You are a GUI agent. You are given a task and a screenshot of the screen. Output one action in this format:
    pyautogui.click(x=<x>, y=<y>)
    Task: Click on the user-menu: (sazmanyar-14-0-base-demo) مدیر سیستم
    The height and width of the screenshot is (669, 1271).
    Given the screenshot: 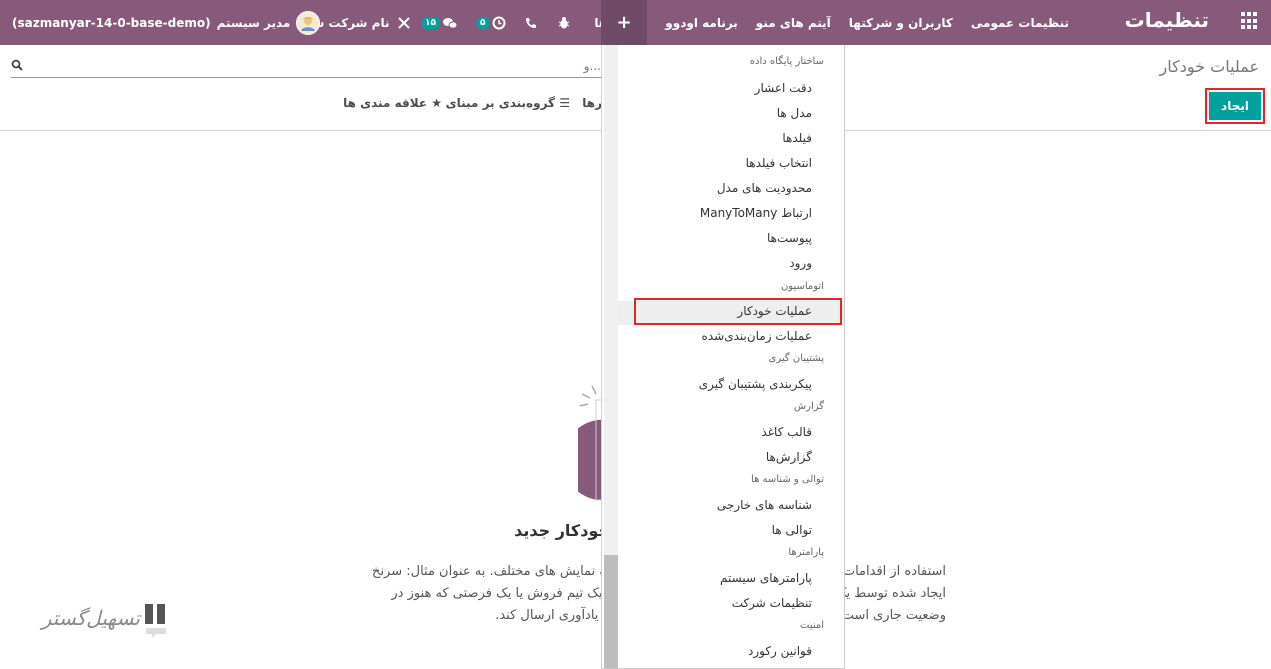 What is the action you would take?
    pyautogui.click(x=166, y=22)
    